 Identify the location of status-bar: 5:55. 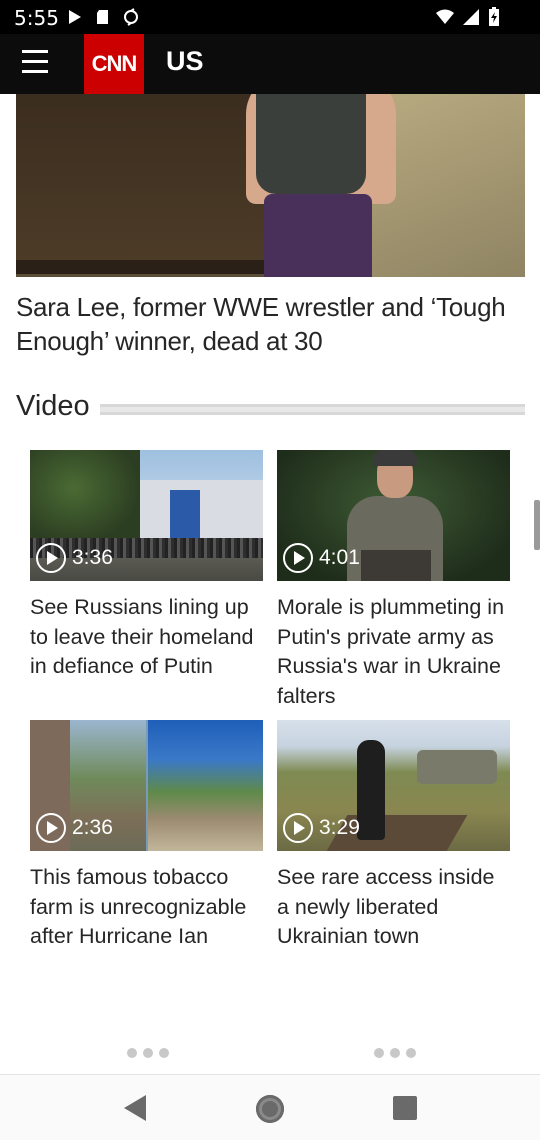
(270, 17).